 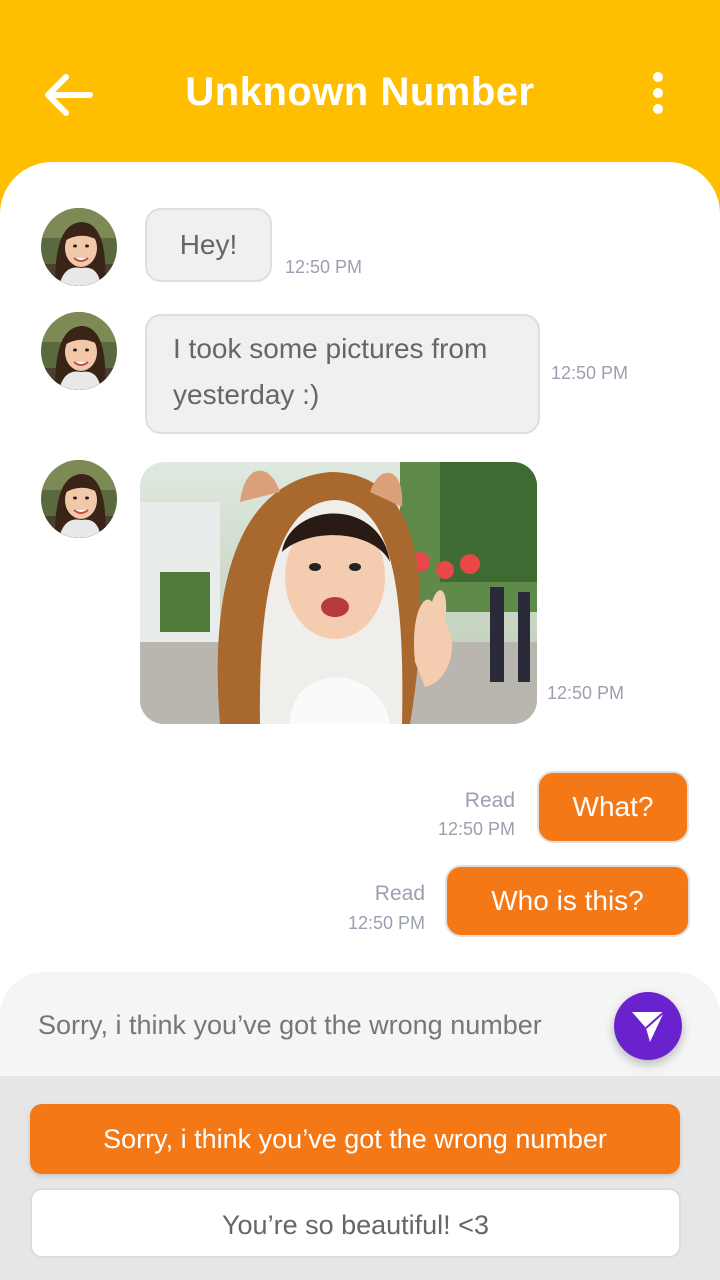 What do you see at coordinates (208, 245) in the screenshot?
I see `message-bubble-incoming: Hey!` at bounding box center [208, 245].